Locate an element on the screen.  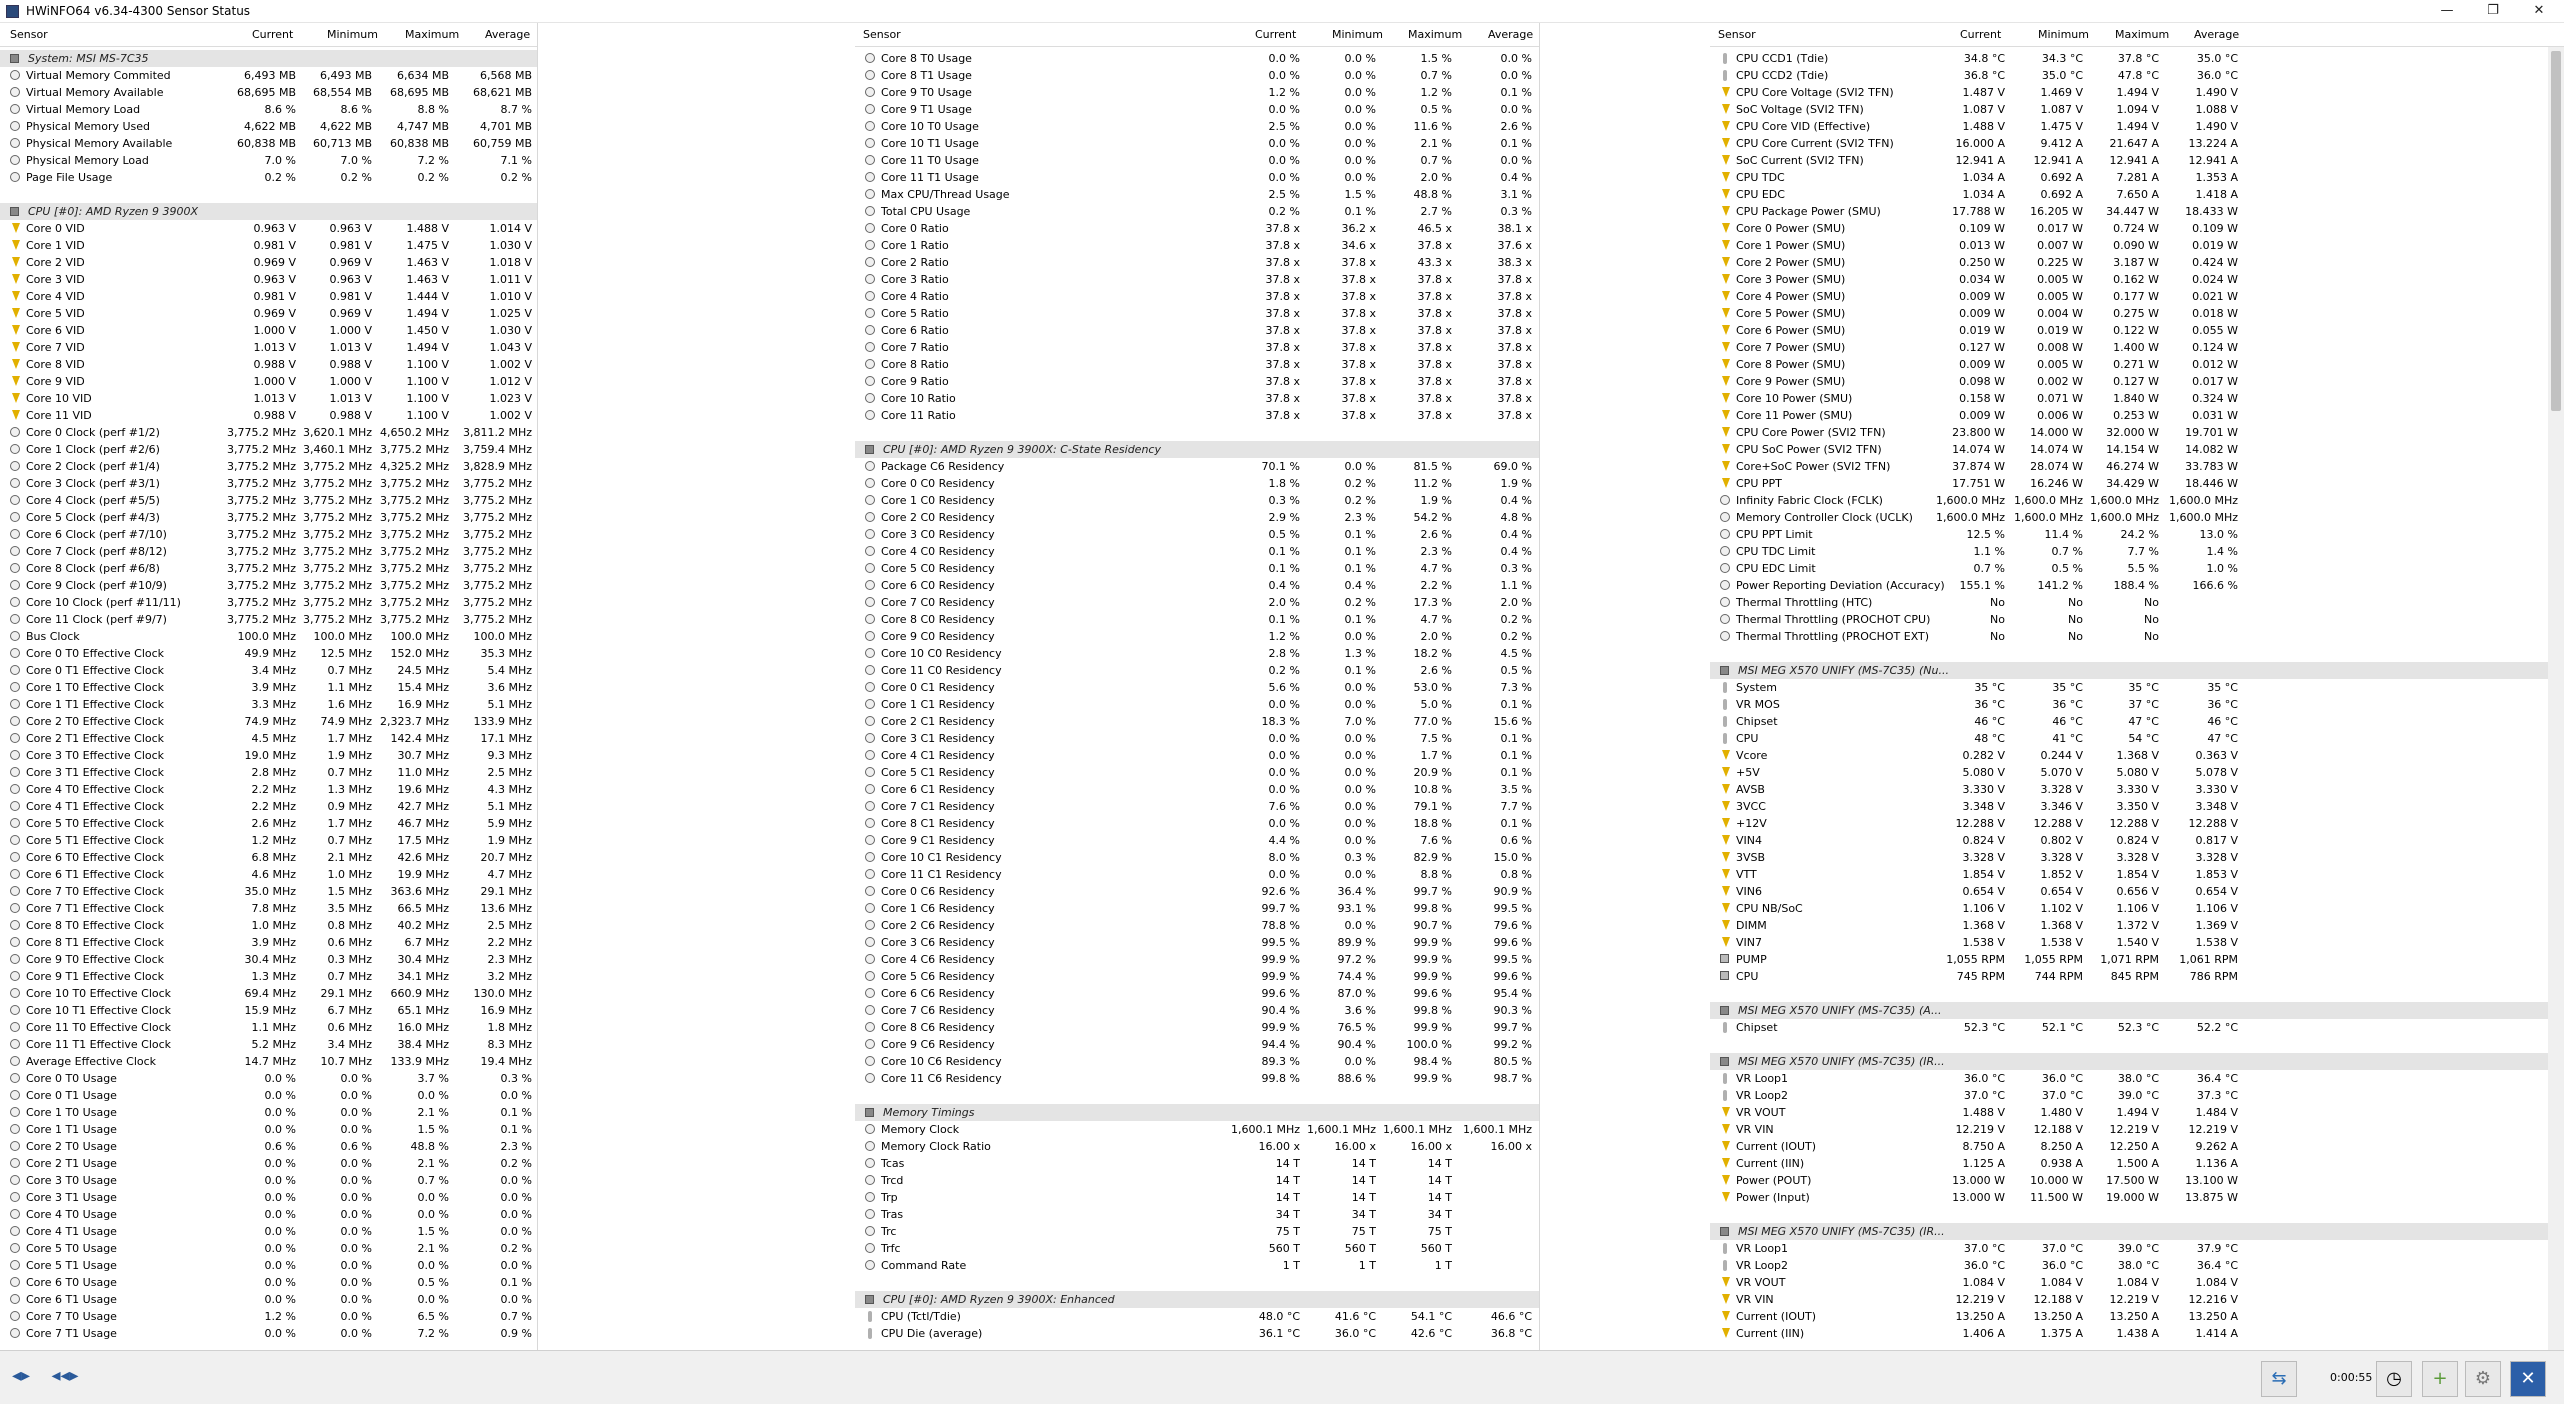
sensor-row: Core 7 T1 Usage 0.0 % 0.0 % 7.2 % 0.9 % is located at coordinates (268, 1333).